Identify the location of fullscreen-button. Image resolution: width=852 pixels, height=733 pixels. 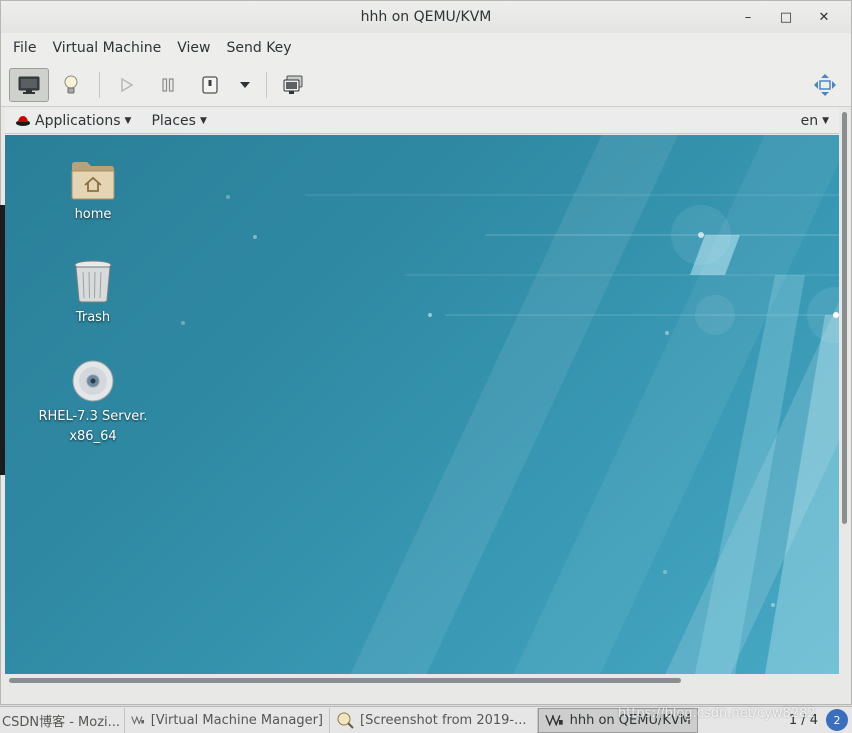
(825, 85).